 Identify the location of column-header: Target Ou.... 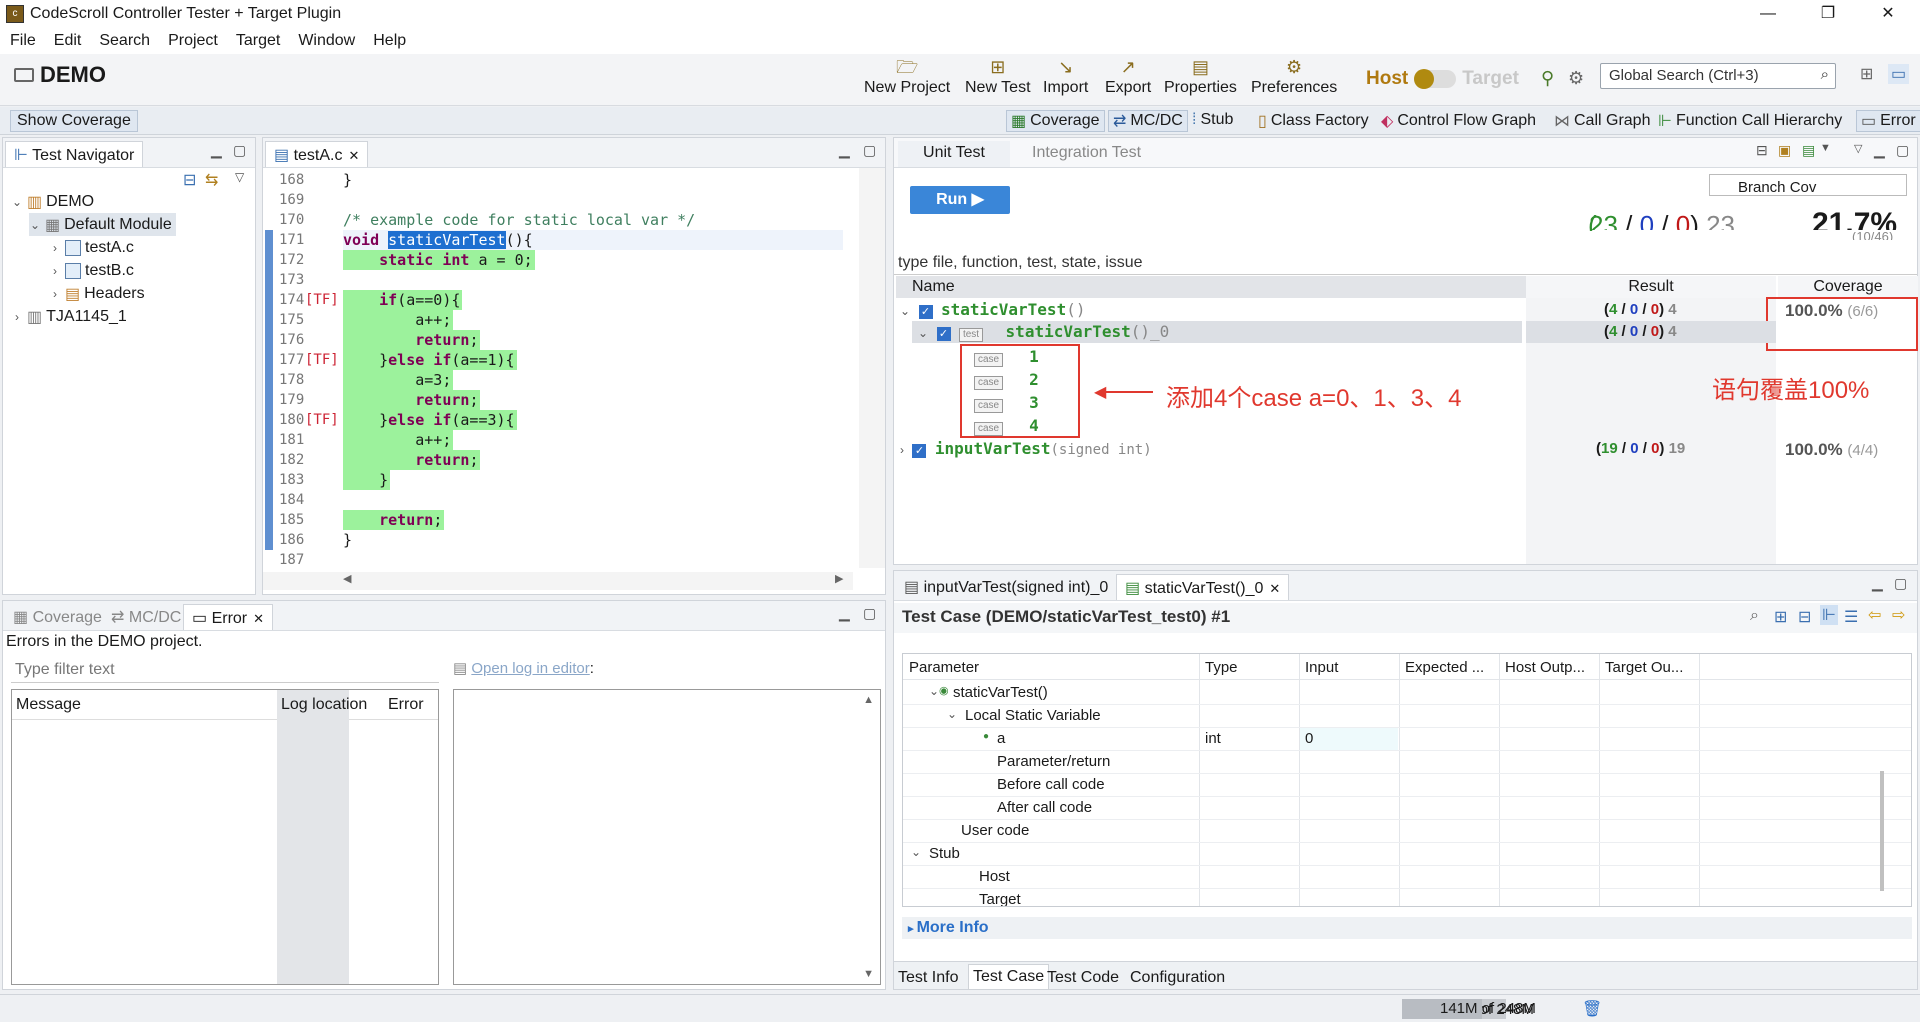
(1644, 667).